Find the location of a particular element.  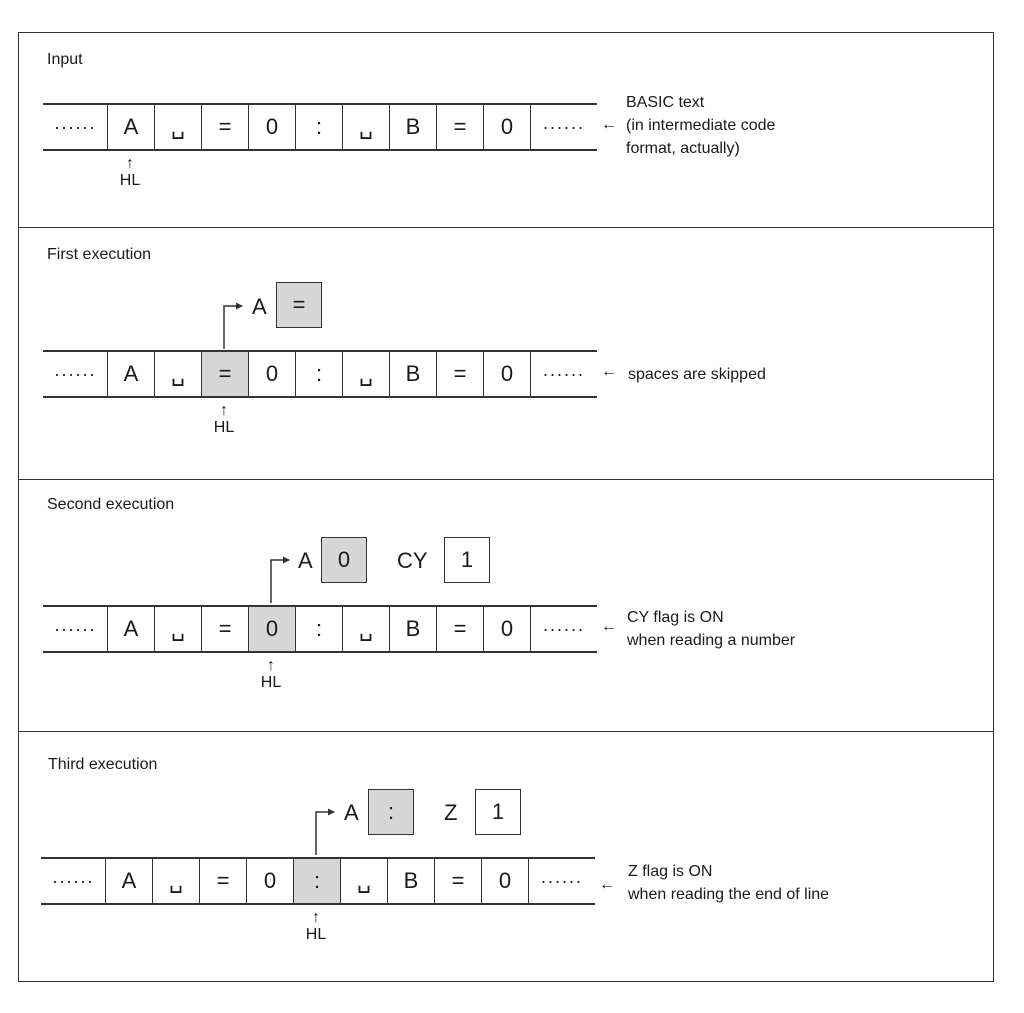

annotation: CY flag is ON when reading a number is located at coordinates (711, 629).